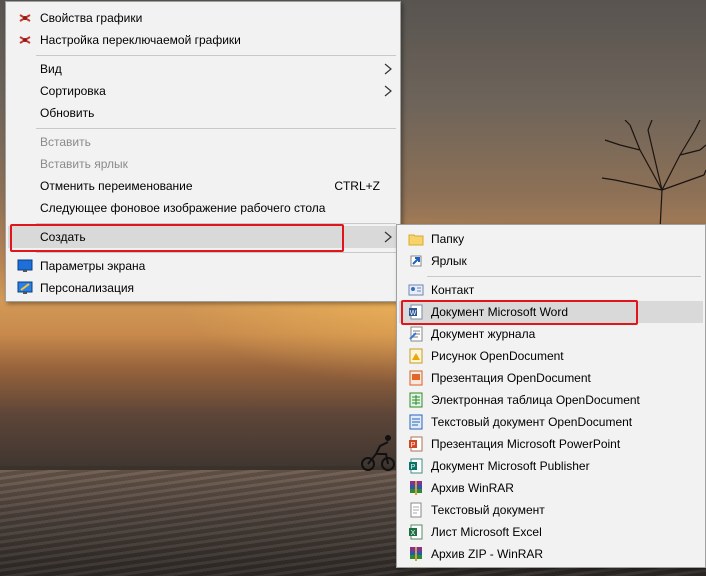 The width and height of the screenshot is (706, 576). What do you see at coordinates (551, 290) in the screenshot?
I see `submenu-item-contact: Контакт` at bounding box center [551, 290].